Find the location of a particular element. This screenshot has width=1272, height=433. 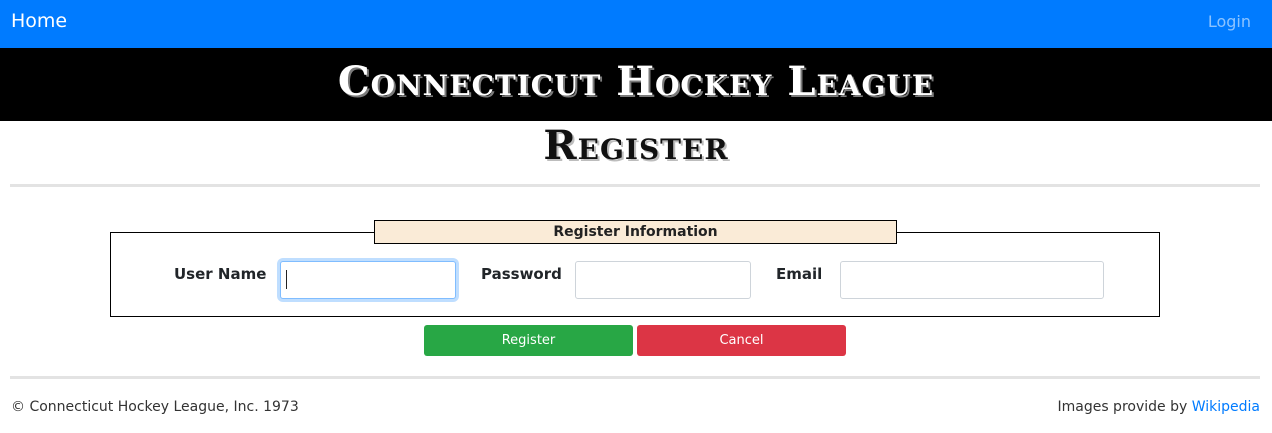

text-caret is located at coordinates (286, 279).